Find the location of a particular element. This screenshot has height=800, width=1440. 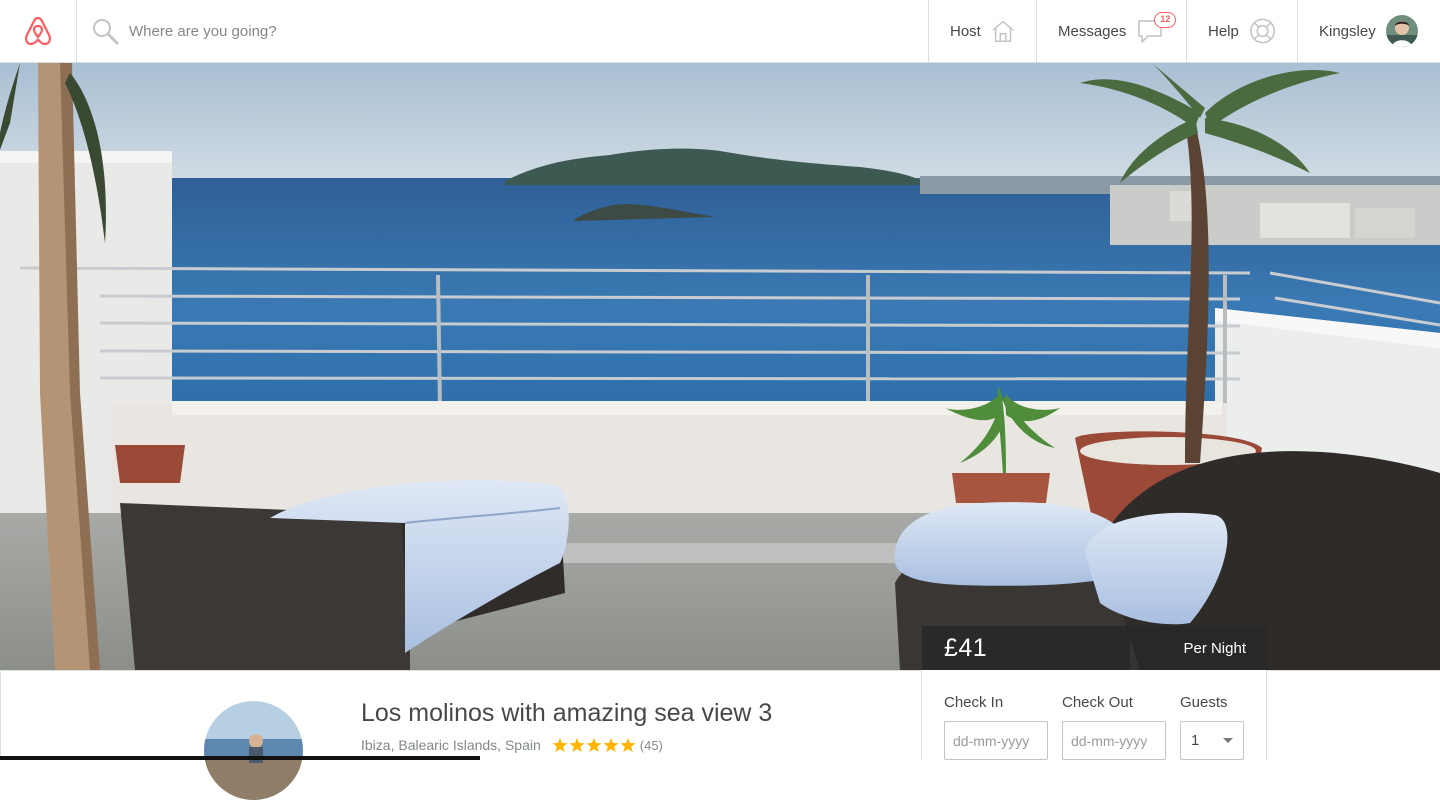

search-input is located at coordinates (429, 31).